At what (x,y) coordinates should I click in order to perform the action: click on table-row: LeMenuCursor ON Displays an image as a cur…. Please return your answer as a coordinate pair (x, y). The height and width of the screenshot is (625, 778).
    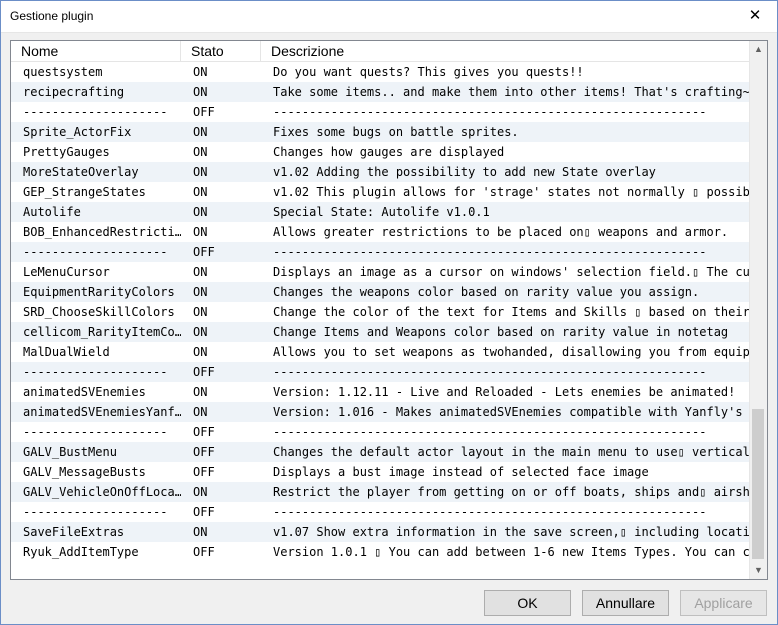
    Looking at the image, I should click on (380, 272).